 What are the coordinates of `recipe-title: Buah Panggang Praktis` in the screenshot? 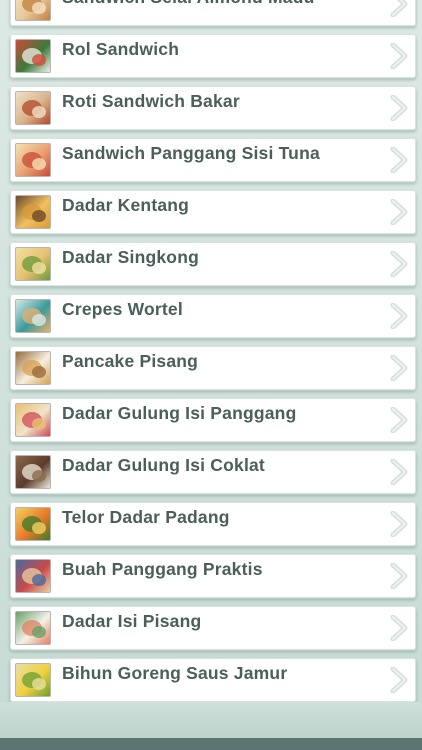 It's located at (162, 569).